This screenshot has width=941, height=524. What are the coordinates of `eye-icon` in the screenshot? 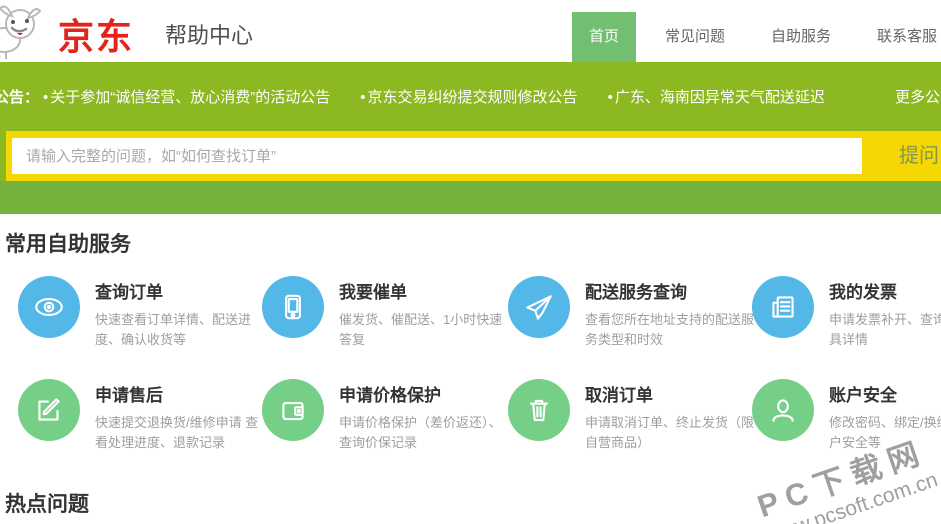 It's located at (49, 307).